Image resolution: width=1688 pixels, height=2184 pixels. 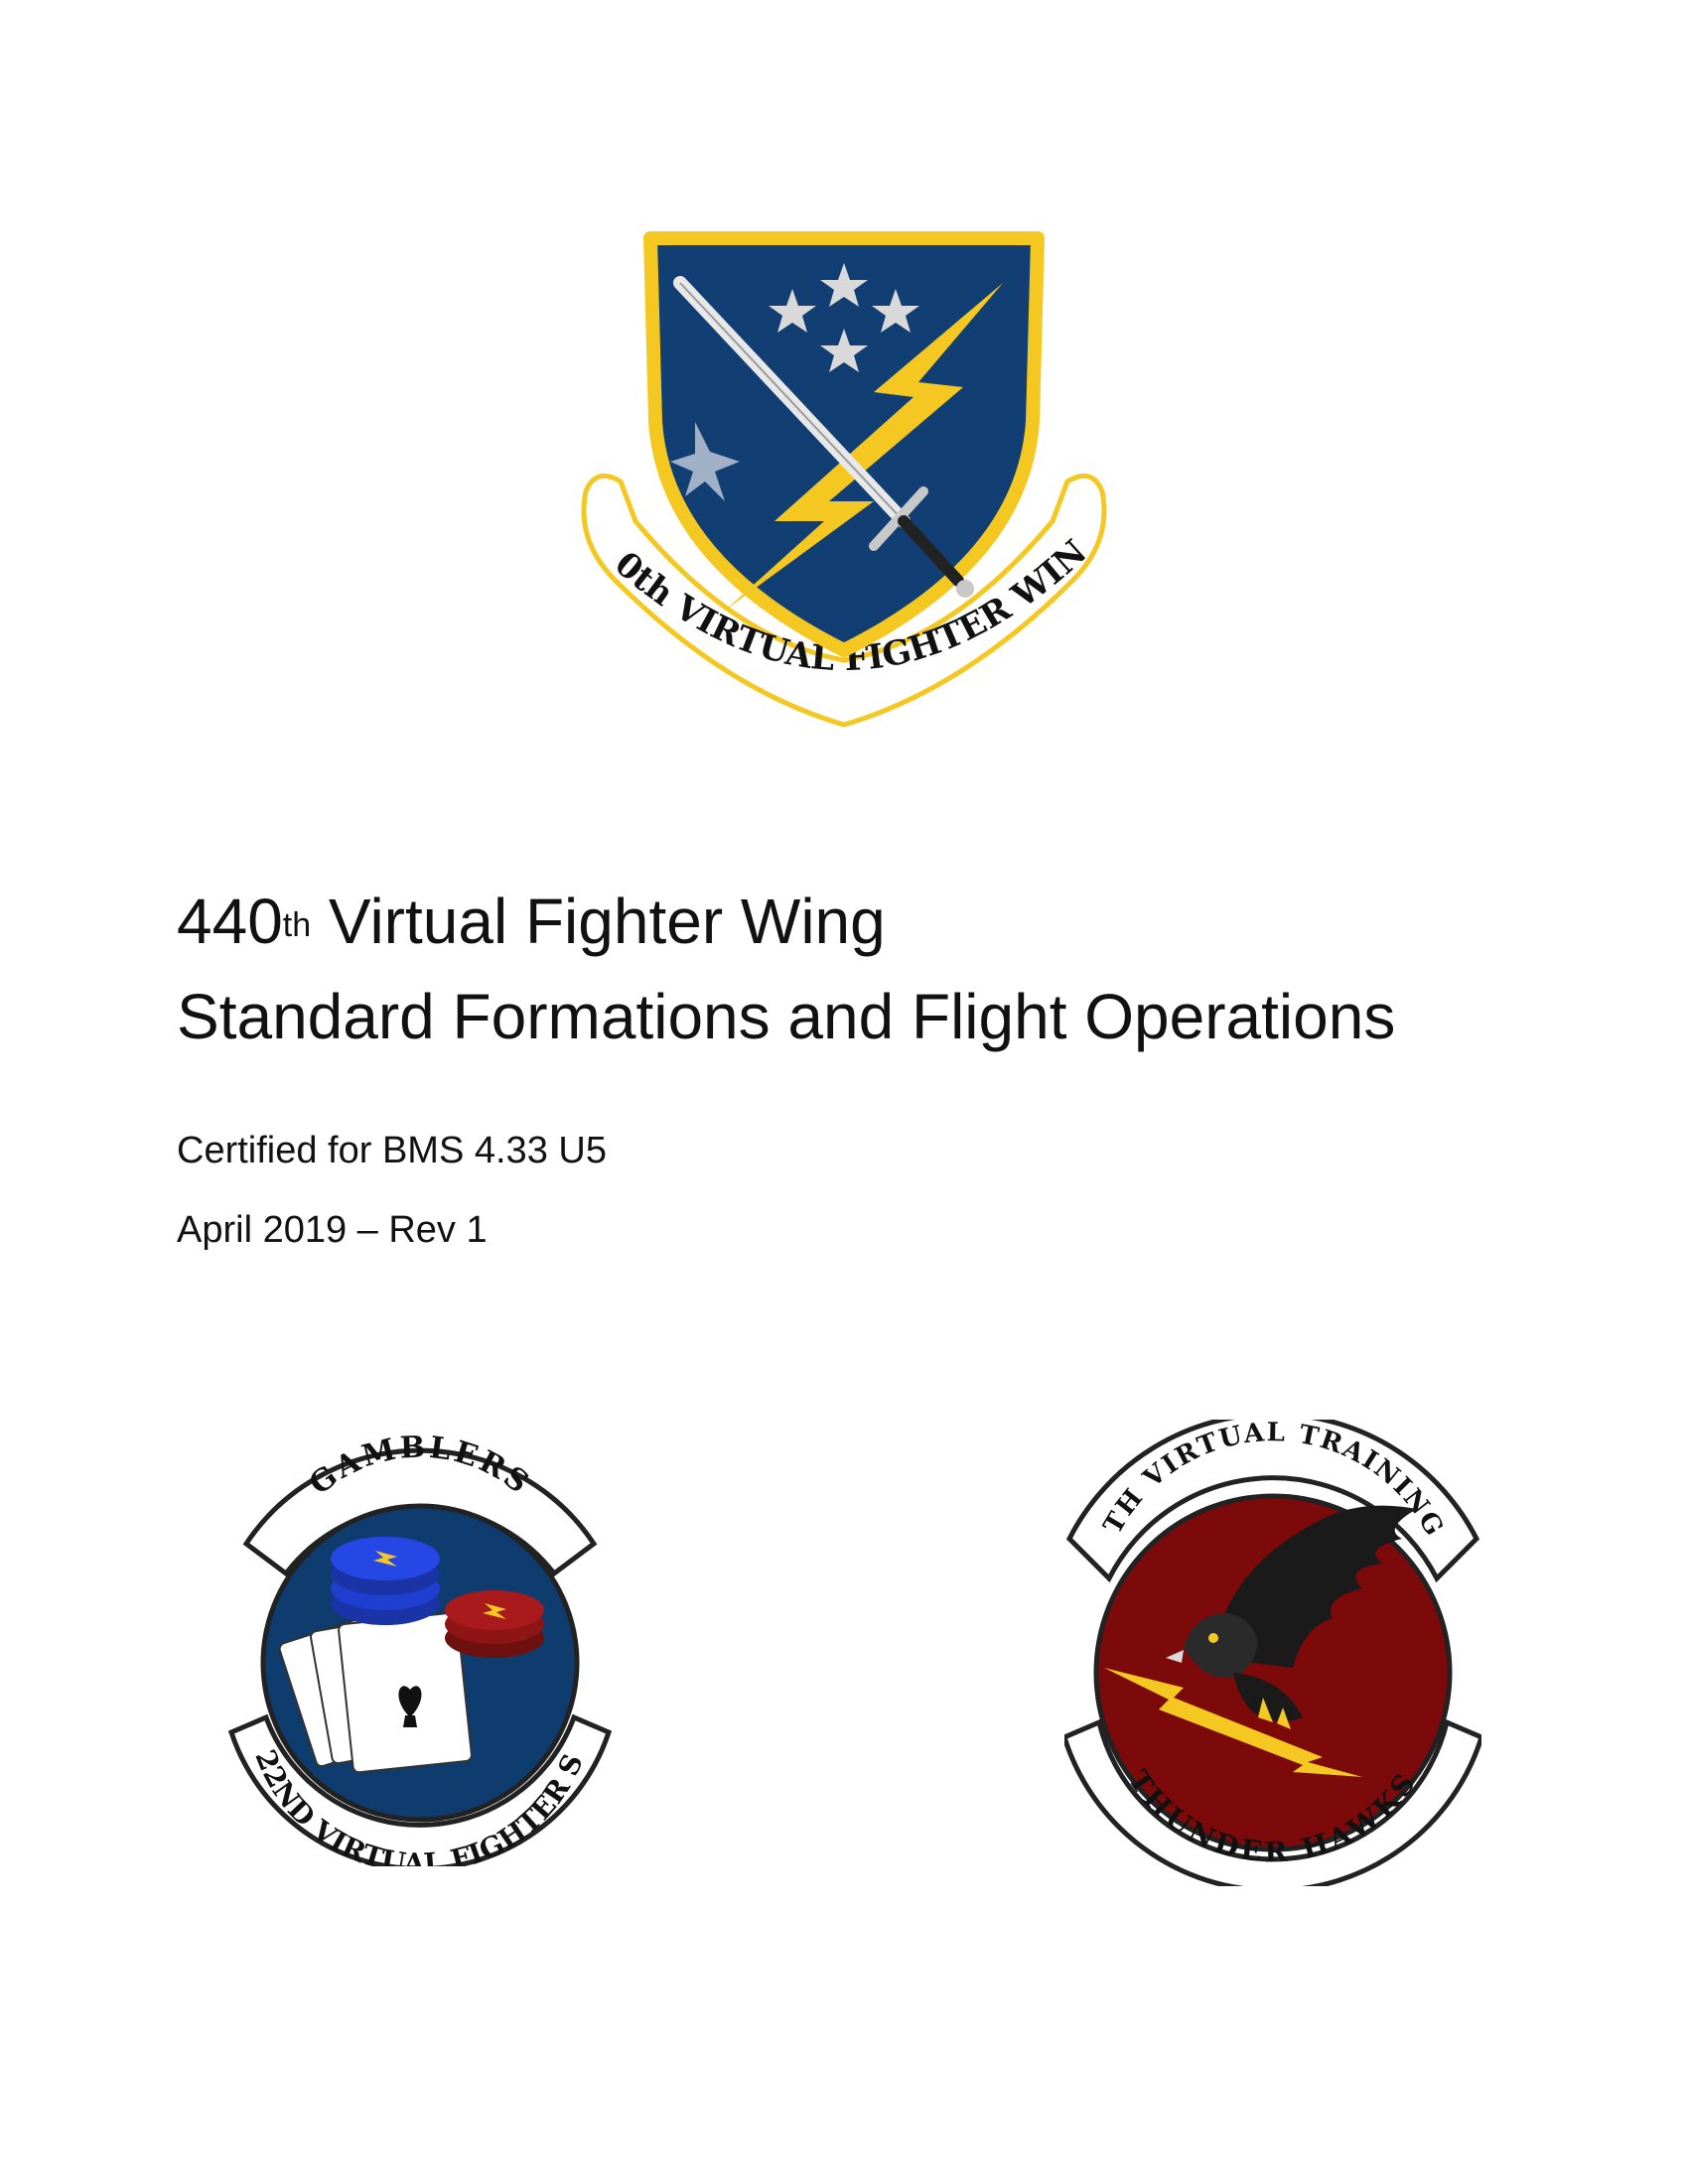 I want to click on squadron-222-emblem: GAMBLERS 222ND VIRTUAL FIGHTER SQ, so click(x=419, y=1648).